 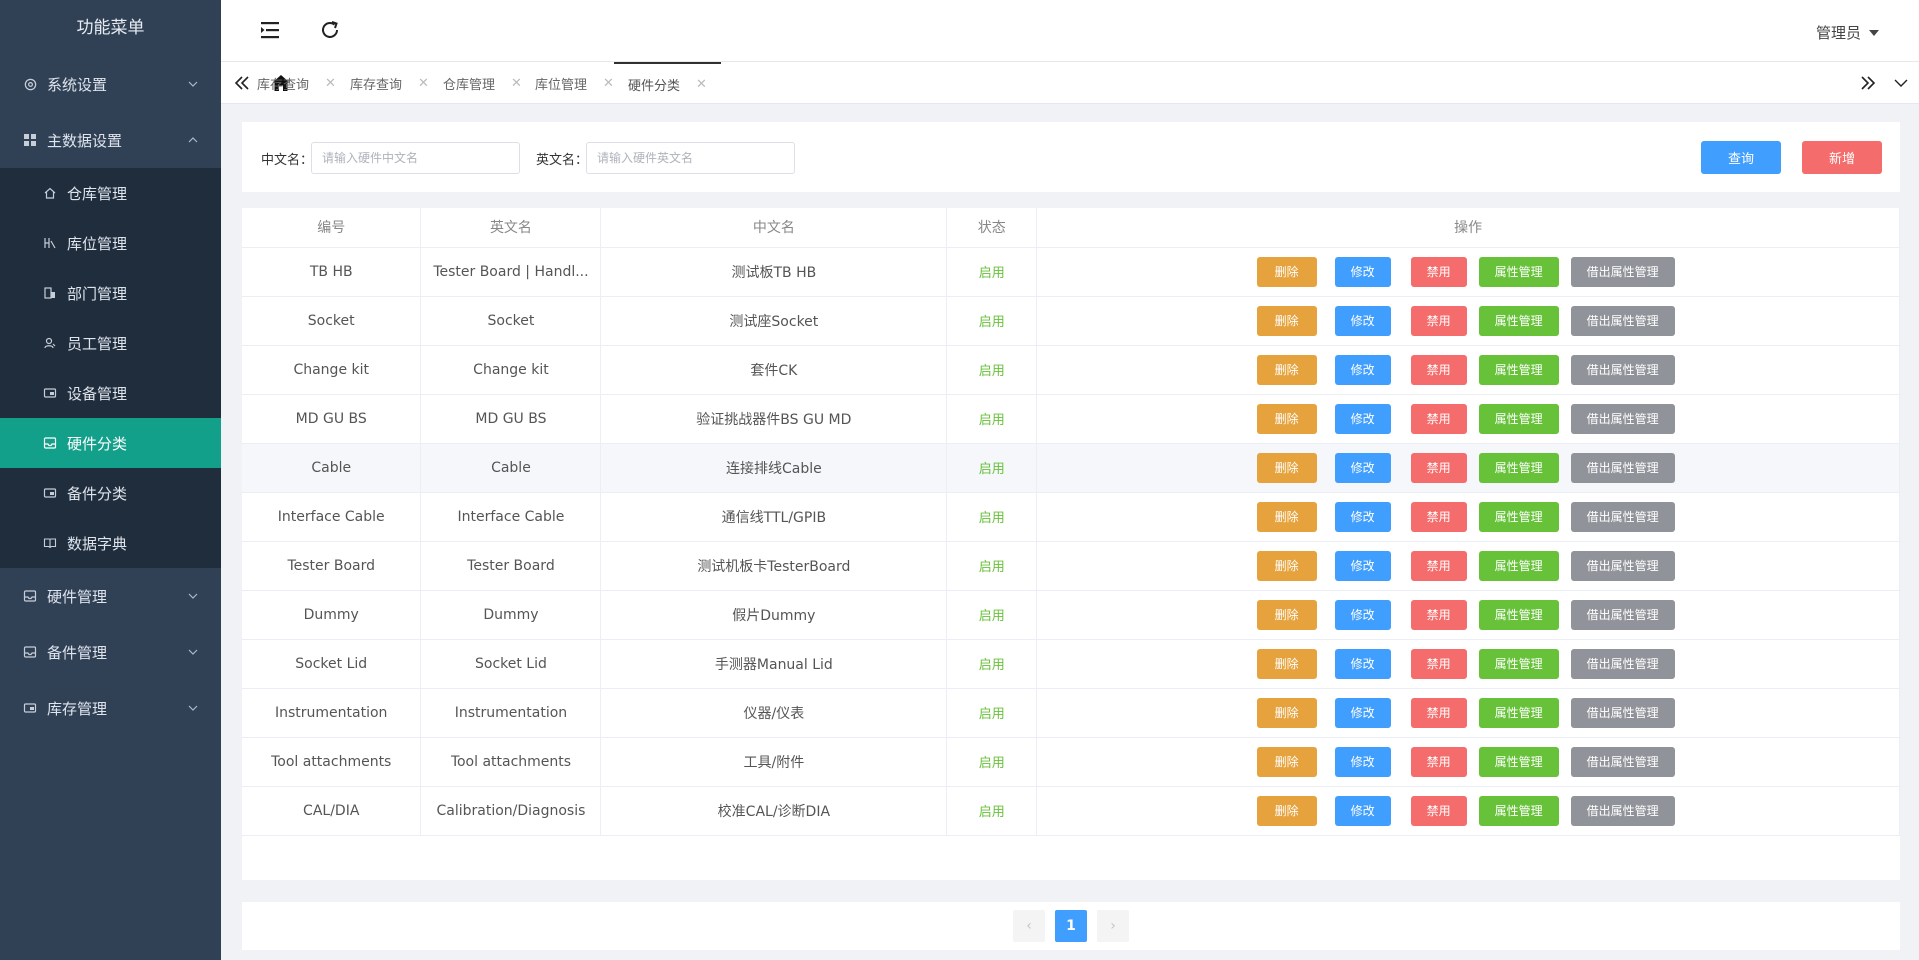 What do you see at coordinates (110, 543) in the screenshot?
I see `sidebar-item-dictionary: 数据字典` at bounding box center [110, 543].